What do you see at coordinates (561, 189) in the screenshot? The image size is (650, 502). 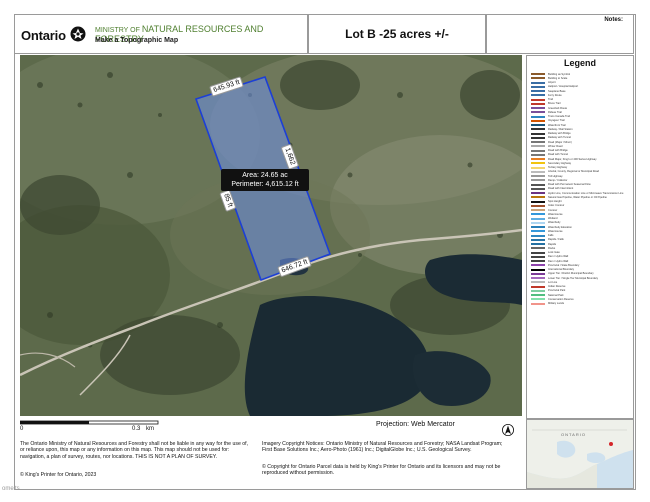 I see `legend-item-label: Road with Intermittent` at bounding box center [561, 189].